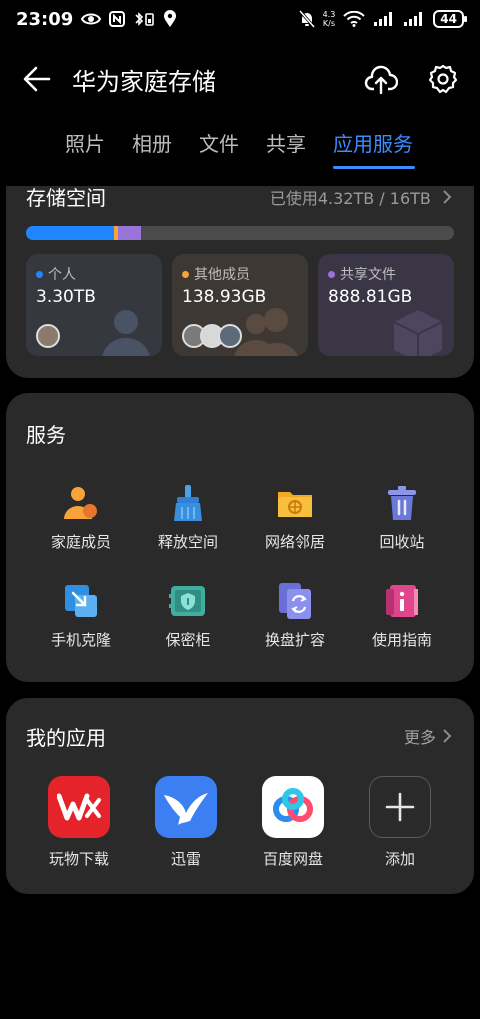  I want to click on others-dot, so click(185, 274).